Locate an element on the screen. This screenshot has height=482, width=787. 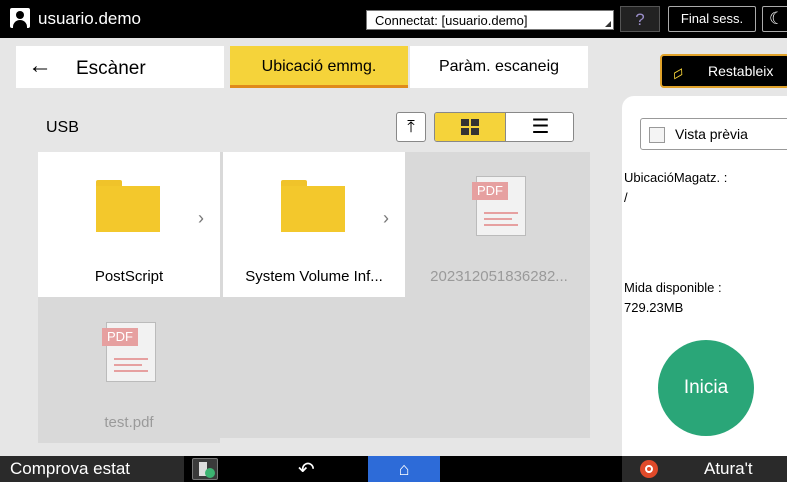
view-mode-toggle: ☰ is located at coordinates (504, 127).